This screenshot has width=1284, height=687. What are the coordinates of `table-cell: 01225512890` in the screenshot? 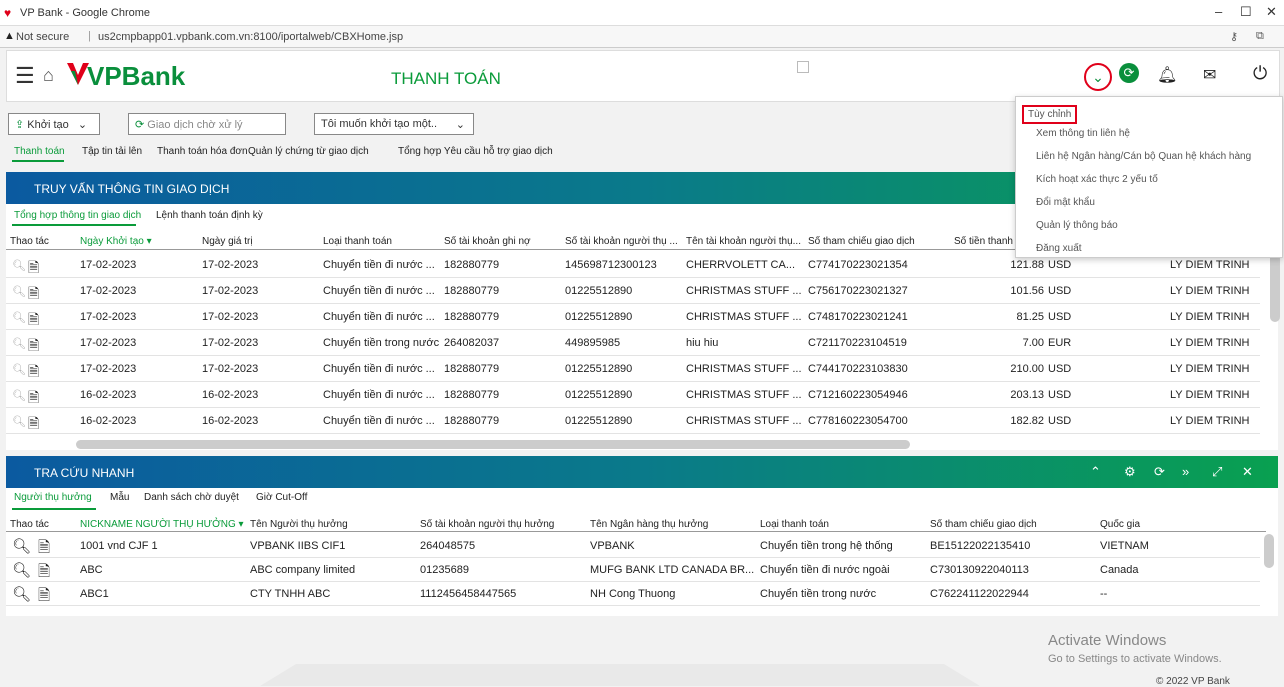 It's located at (599, 395).